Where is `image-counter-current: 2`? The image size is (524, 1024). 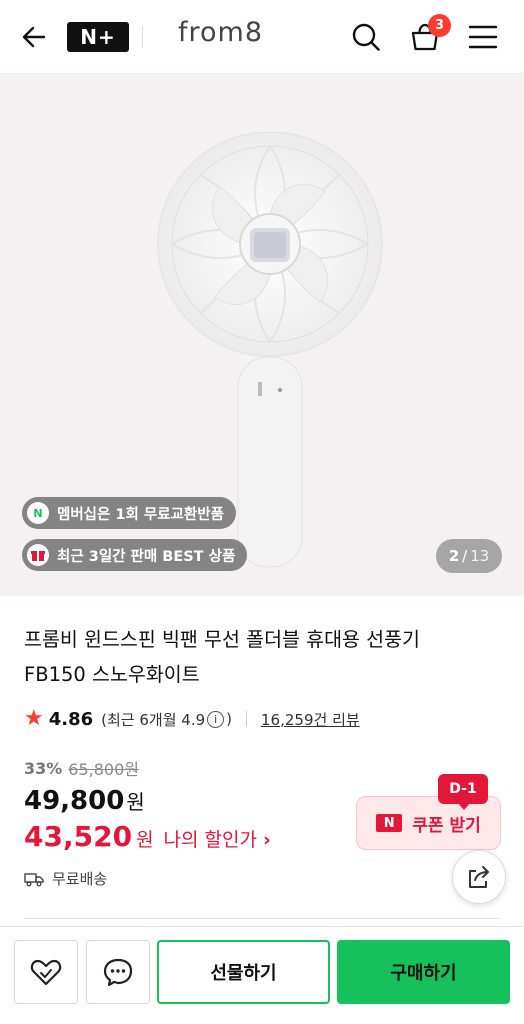 image-counter-current: 2 is located at coordinates (454, 556).